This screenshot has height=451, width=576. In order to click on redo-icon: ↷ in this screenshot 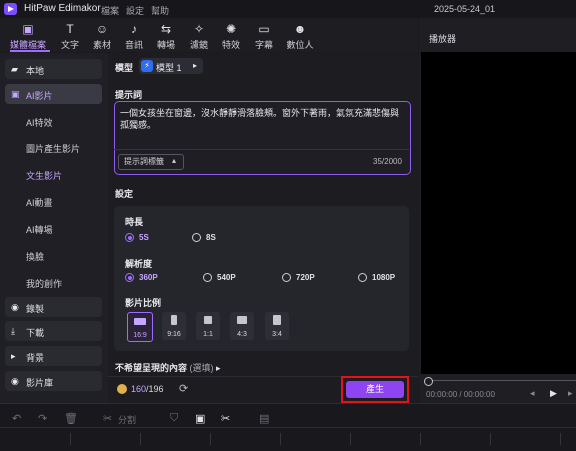, I will do `click(42, 418)`.